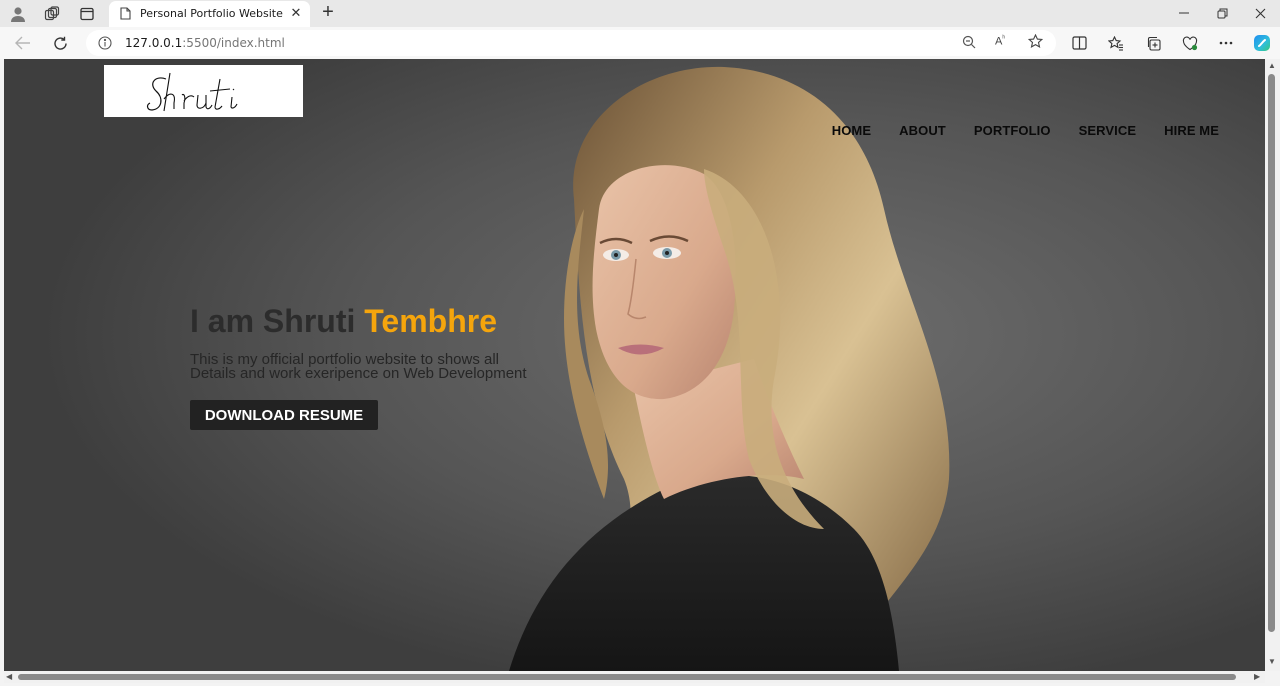  Describe the element at coordinates (192, 92) in the screenshot. I see `signature-logo-image` at that location.